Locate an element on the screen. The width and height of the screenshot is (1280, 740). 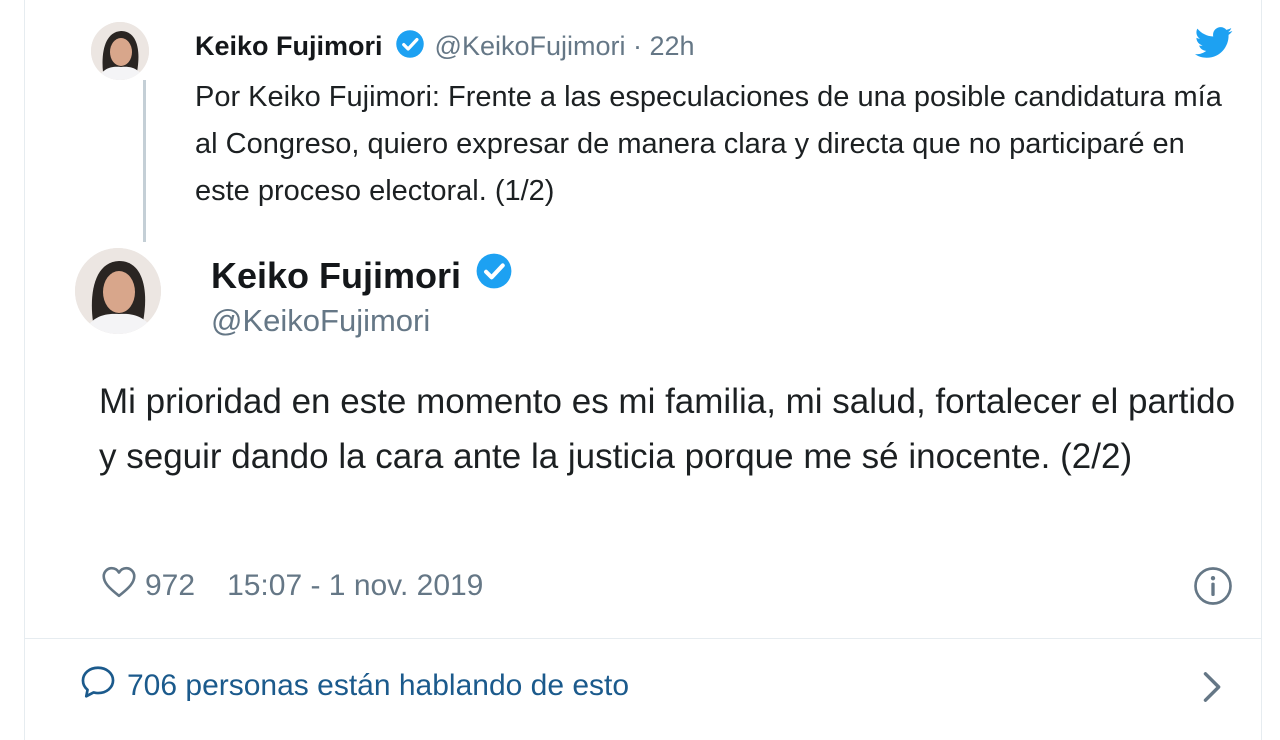
twitter-icon is located at coordinates (1214, 45).